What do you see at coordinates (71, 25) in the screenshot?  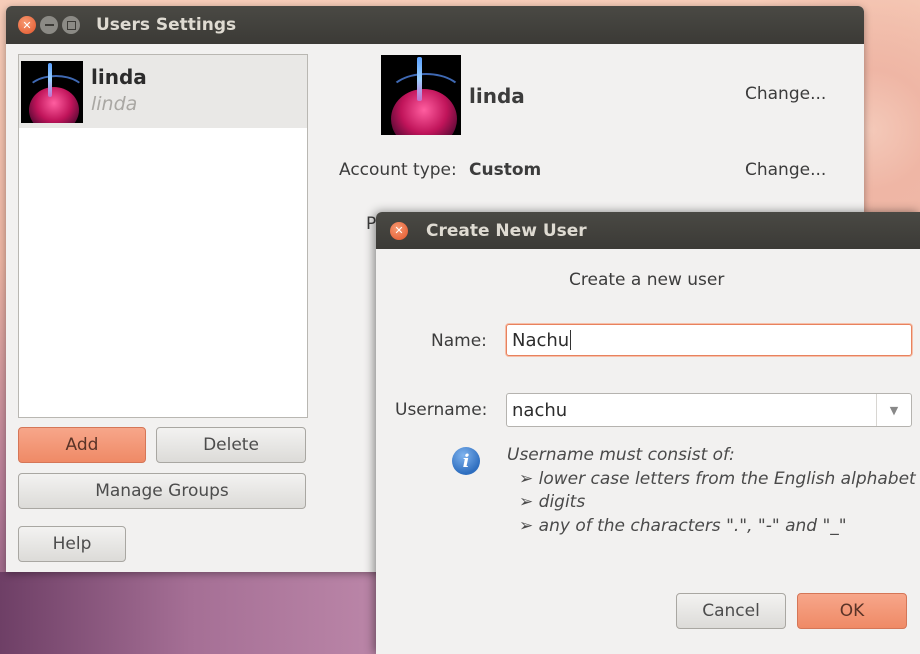 I see `maximize-icon` at bounding box center [71, 25].